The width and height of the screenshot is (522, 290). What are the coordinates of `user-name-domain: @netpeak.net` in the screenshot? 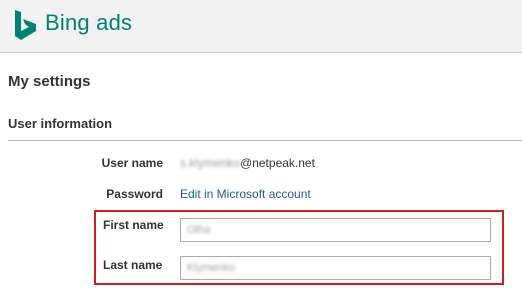 It's located at (277, 163).